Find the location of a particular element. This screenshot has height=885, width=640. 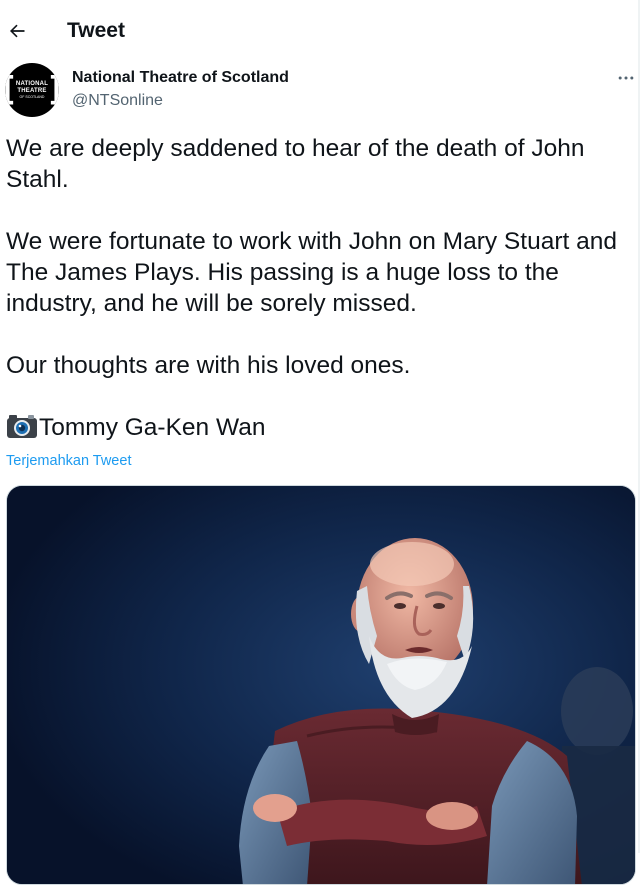

theatre-logo: [ NATIONAL THEATRE OF SCOTLAND ] is located at coordinates (32, 90).